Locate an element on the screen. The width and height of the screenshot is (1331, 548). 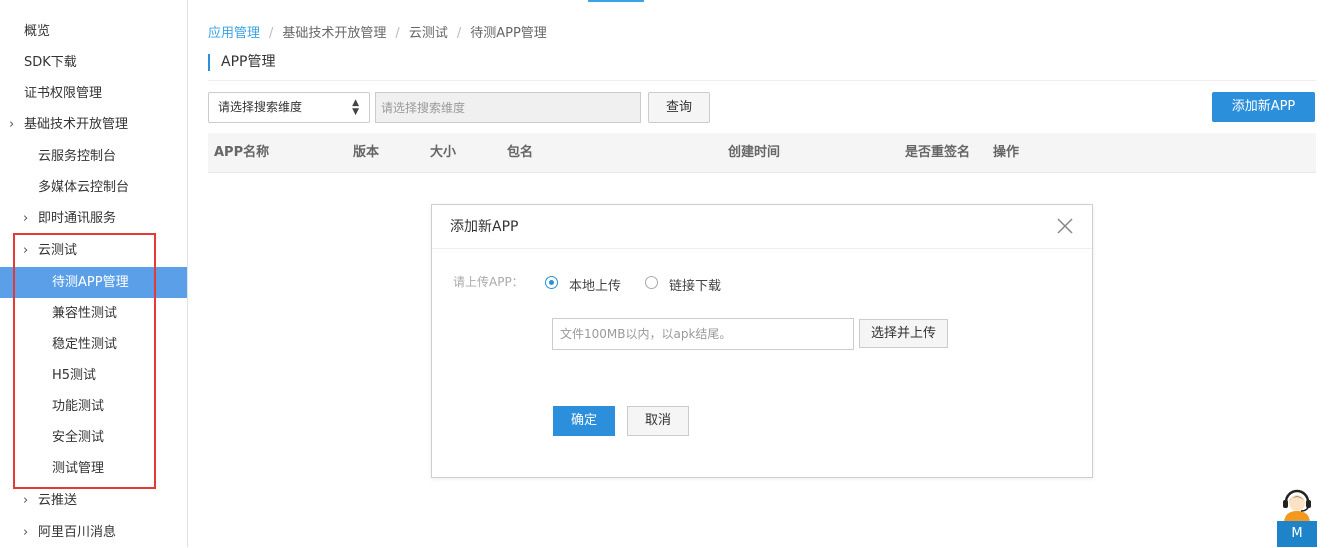
sidebar-item-im-service: › 即时通讯服务 is located at coordinates (93, 218).